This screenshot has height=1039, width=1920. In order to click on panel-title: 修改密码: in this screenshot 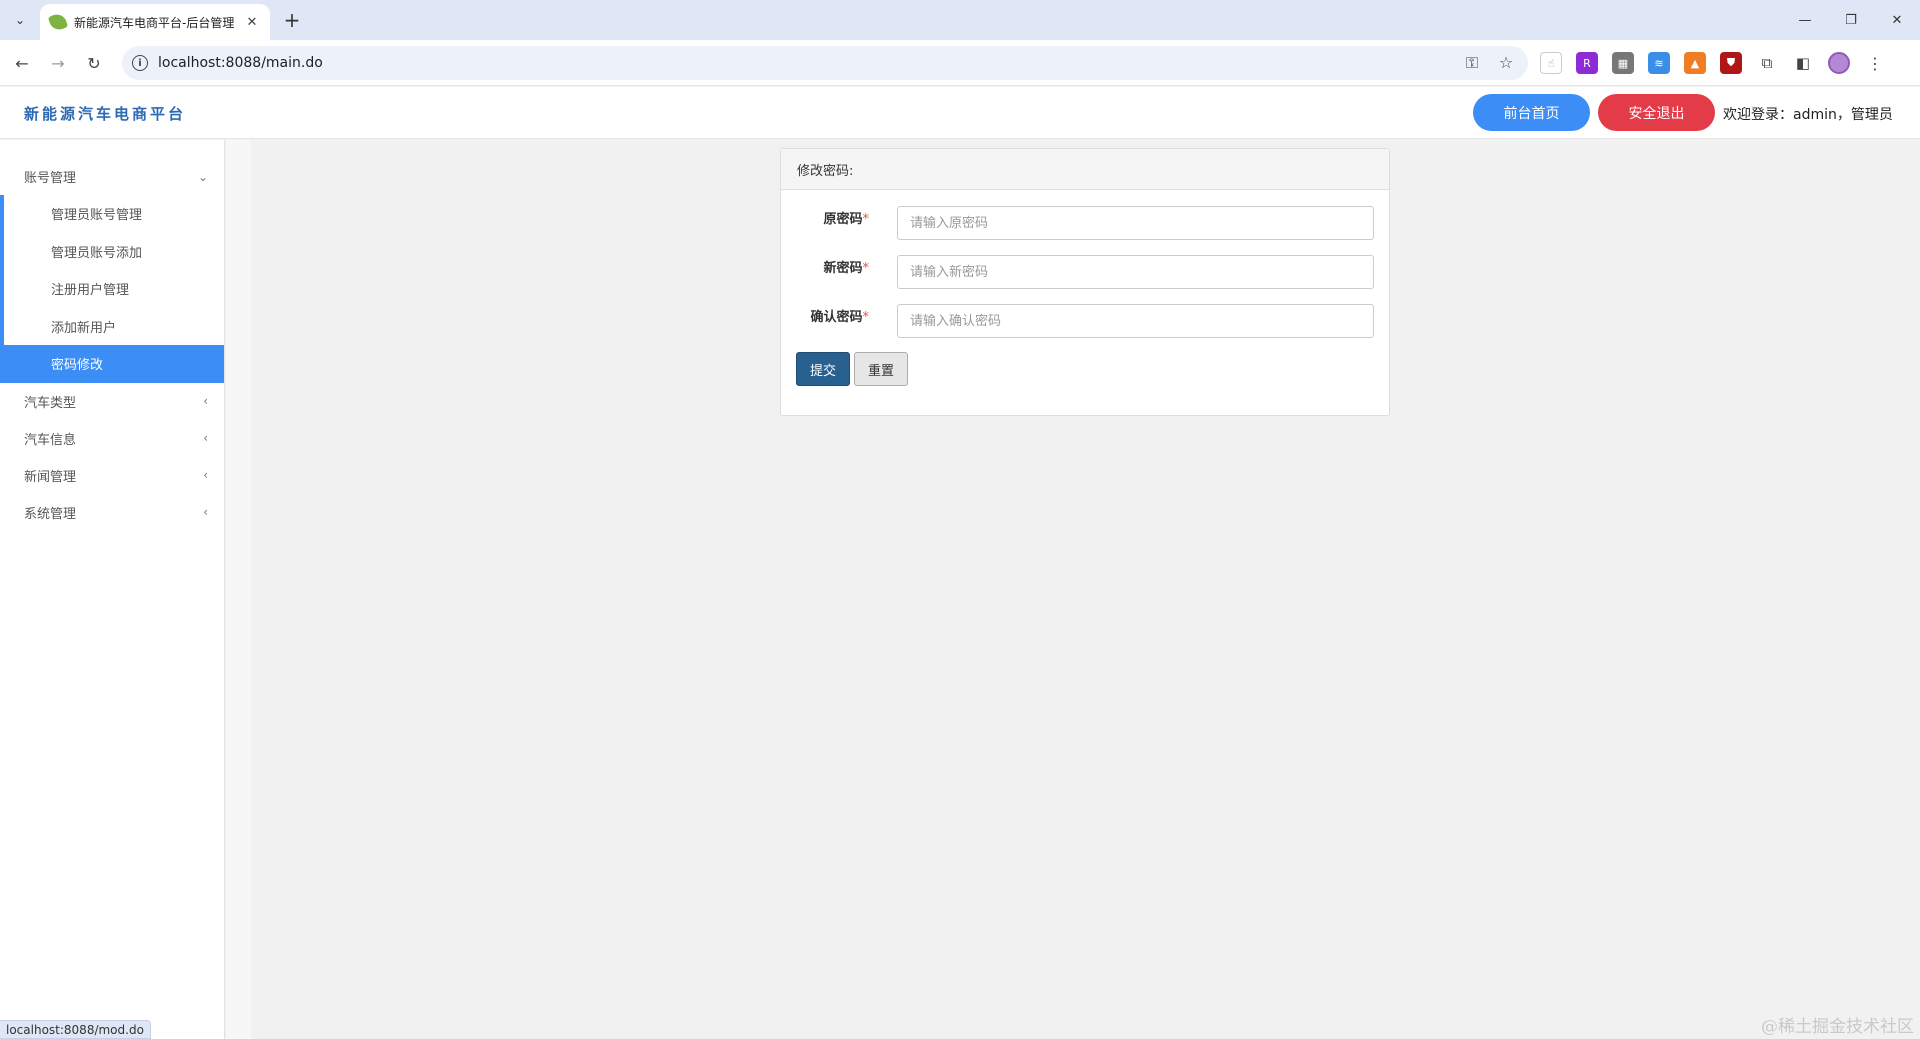, I will do `click(1085, 169)`.